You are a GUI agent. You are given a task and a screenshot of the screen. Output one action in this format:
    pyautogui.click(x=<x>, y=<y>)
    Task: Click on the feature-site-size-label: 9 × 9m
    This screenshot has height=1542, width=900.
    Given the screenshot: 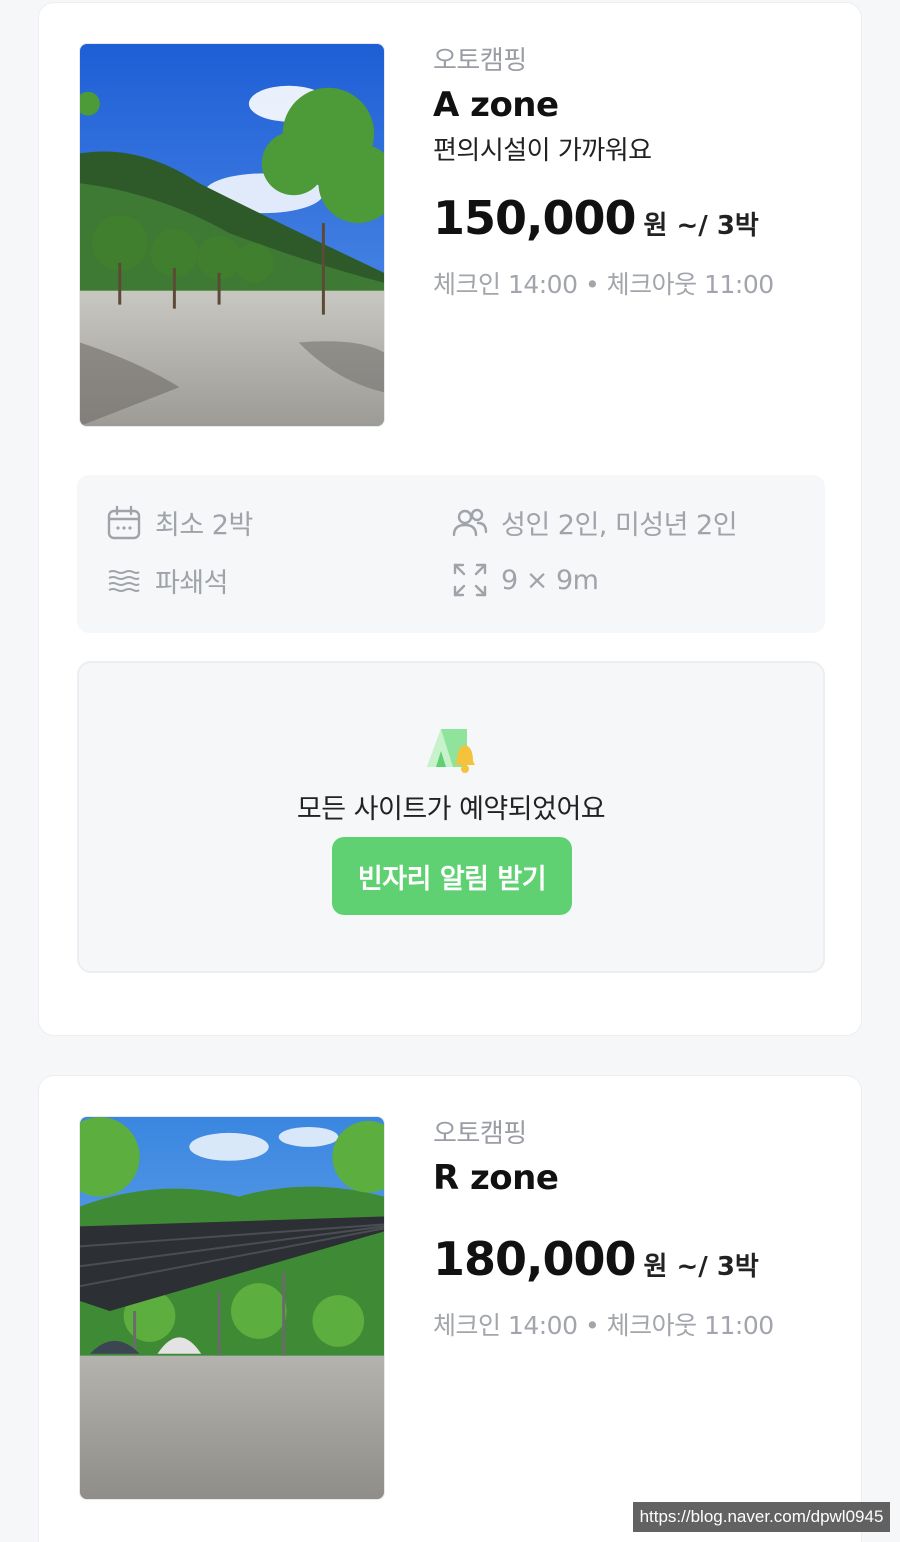 What is the action you would take?
    pyautogui.click(x=550, y=580)
    